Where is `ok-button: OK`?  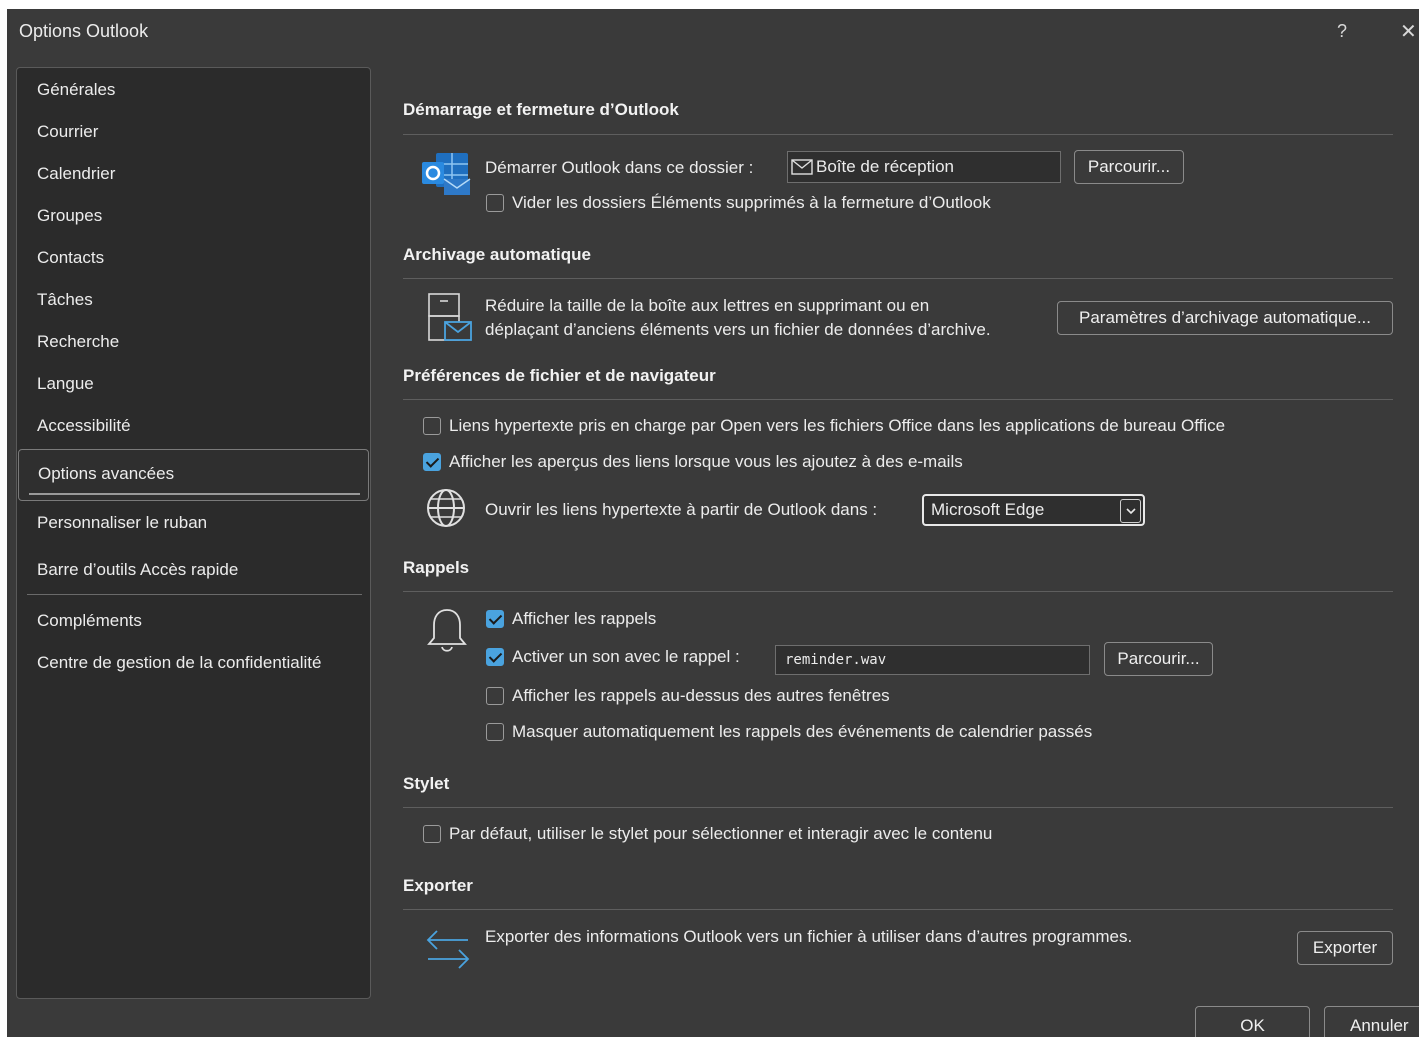 ok-button: OK is located at coordinates (1252, 1021).